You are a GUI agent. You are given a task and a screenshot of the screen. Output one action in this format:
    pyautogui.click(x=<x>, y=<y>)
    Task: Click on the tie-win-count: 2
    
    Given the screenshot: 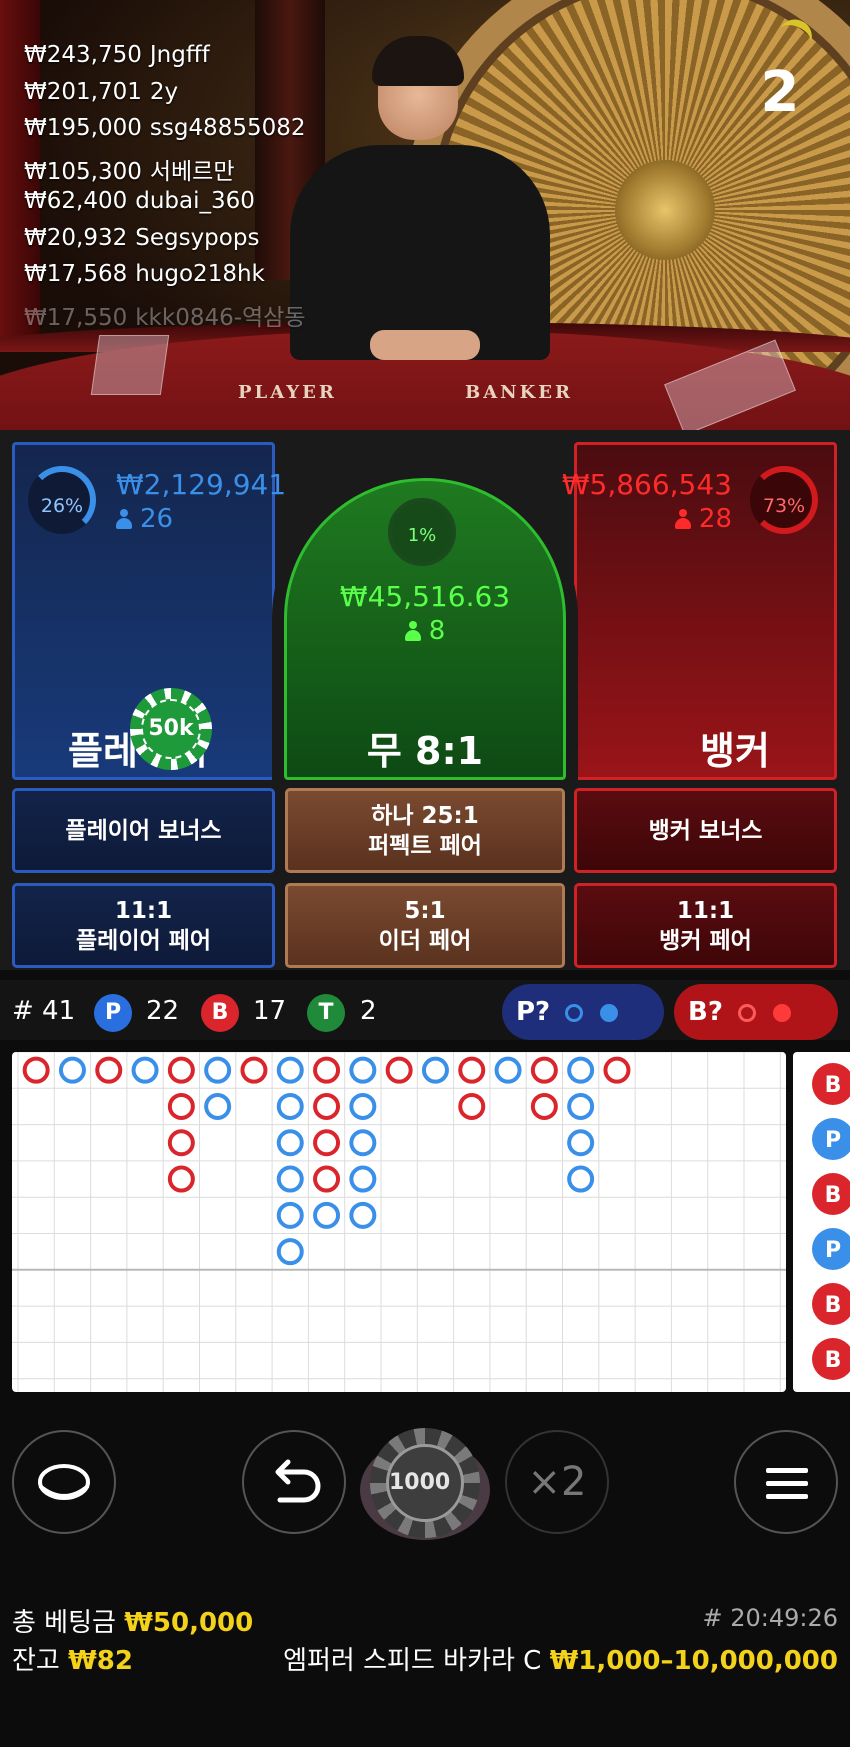 What is the action you would take?
    pyautogui.click(x=368, y=1011)
    